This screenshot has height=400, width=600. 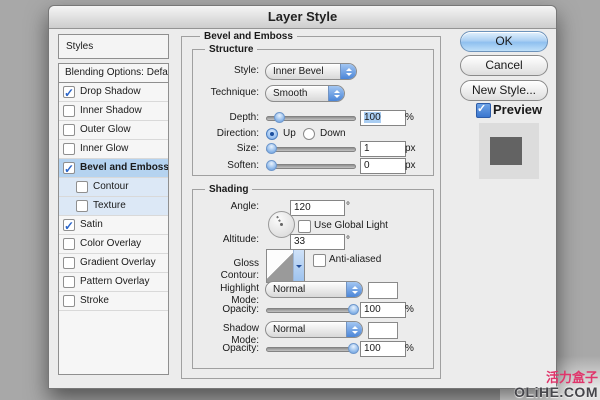 I want to click on angle-input: 120, so click(x=317, y=208).